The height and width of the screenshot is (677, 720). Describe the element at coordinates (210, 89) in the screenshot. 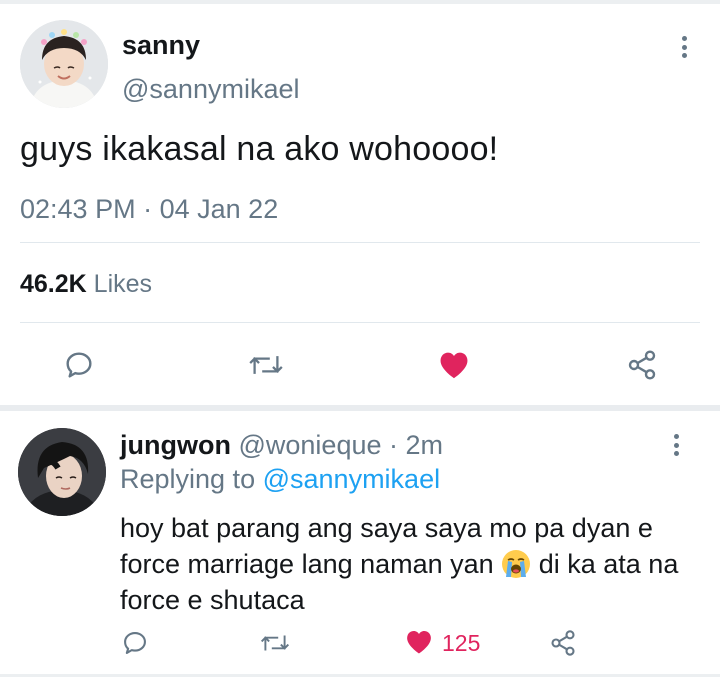

I see `author-handle: @sannymikael` at that location.